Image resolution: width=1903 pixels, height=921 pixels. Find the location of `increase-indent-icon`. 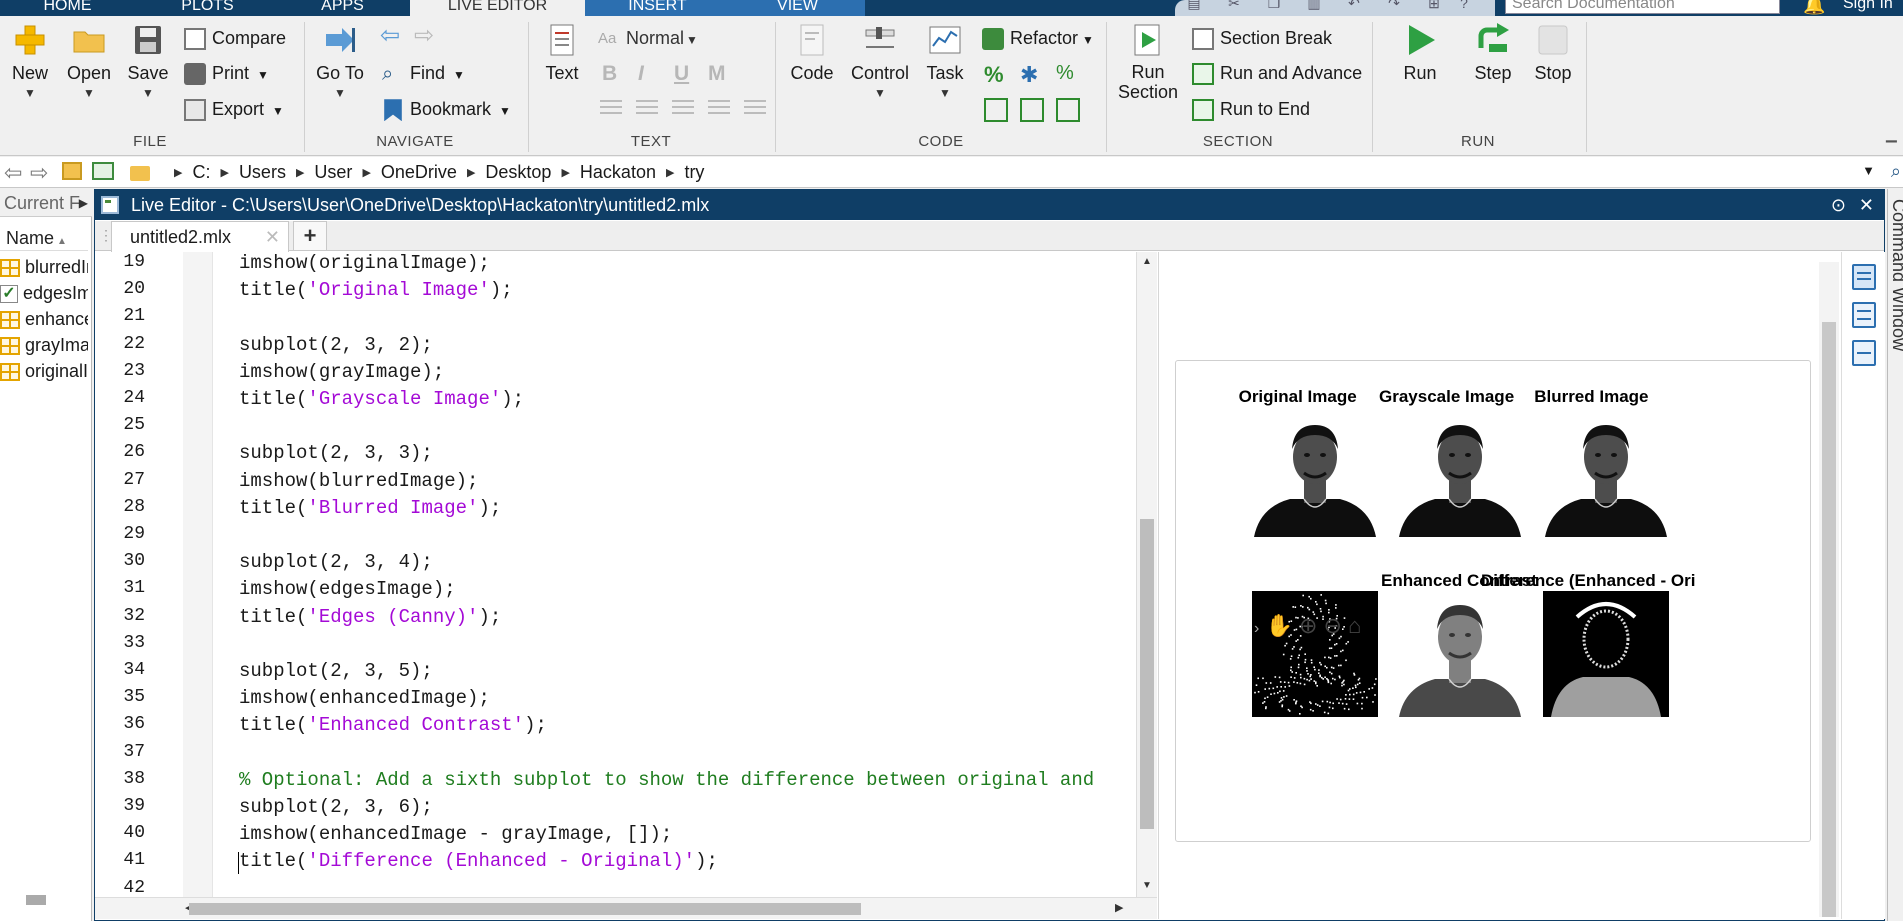

increase-indent-icon is located at coordinates (1068, 110).